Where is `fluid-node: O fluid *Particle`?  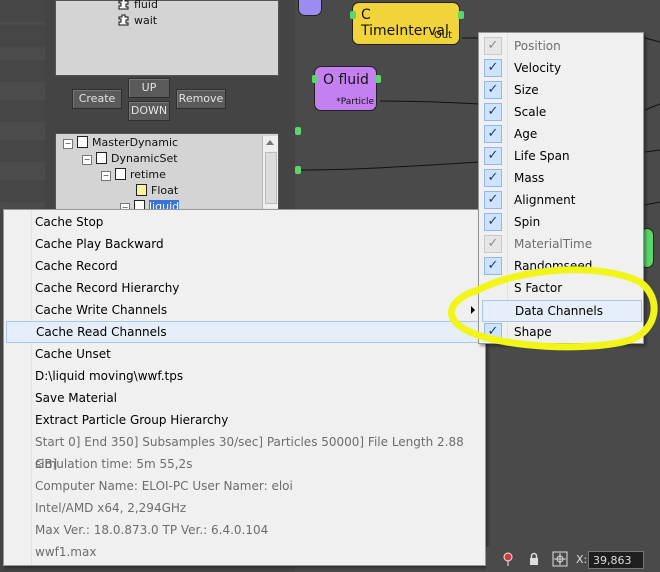 fluid-node: O fluid *Particle is located at coordinates (345, 88).